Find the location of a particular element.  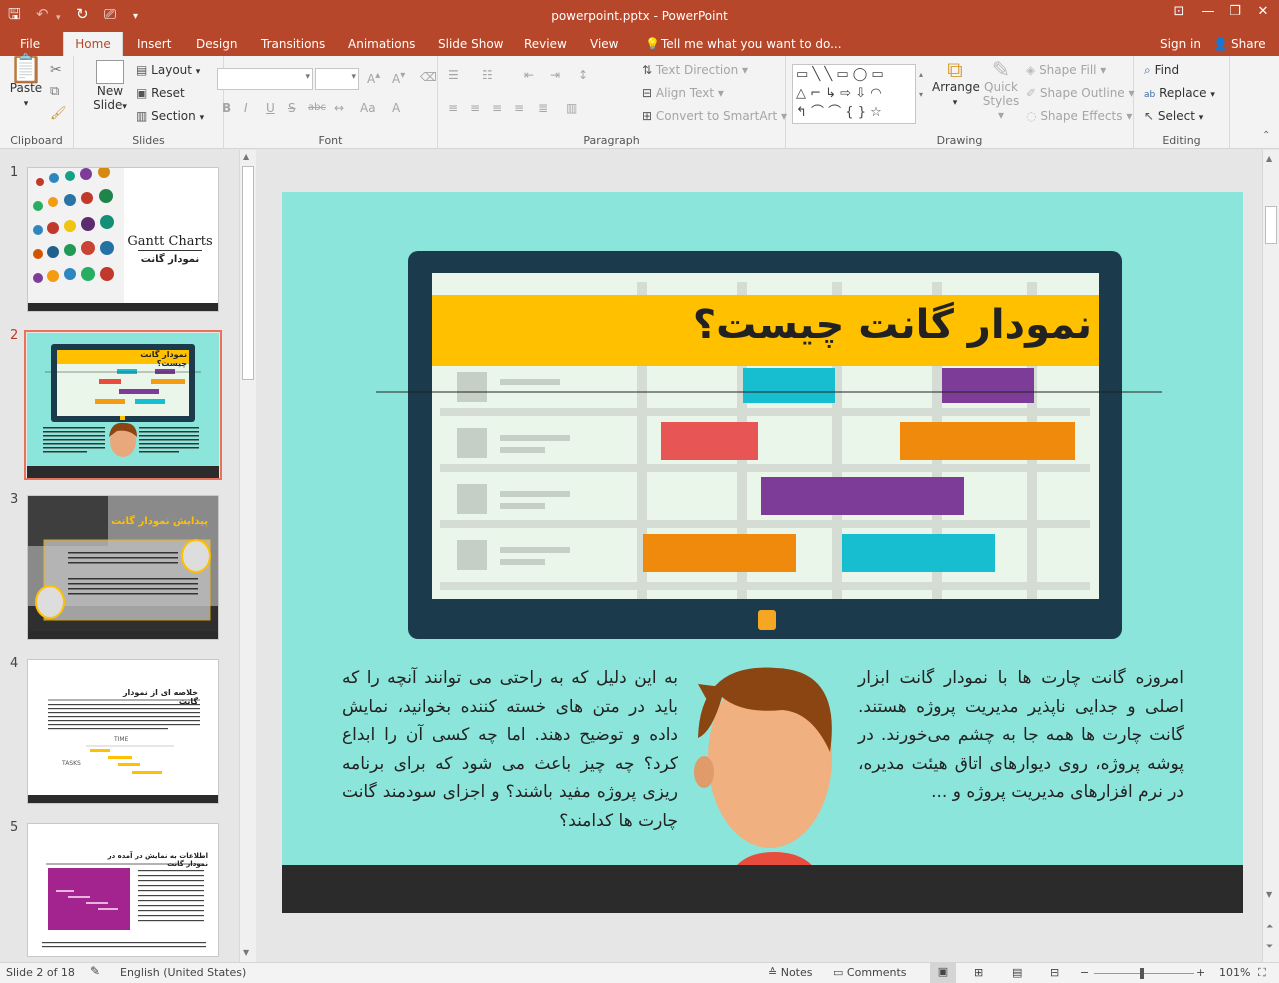

ribbon-options-icon: ⊡ is located at coordinates (1179, 11).